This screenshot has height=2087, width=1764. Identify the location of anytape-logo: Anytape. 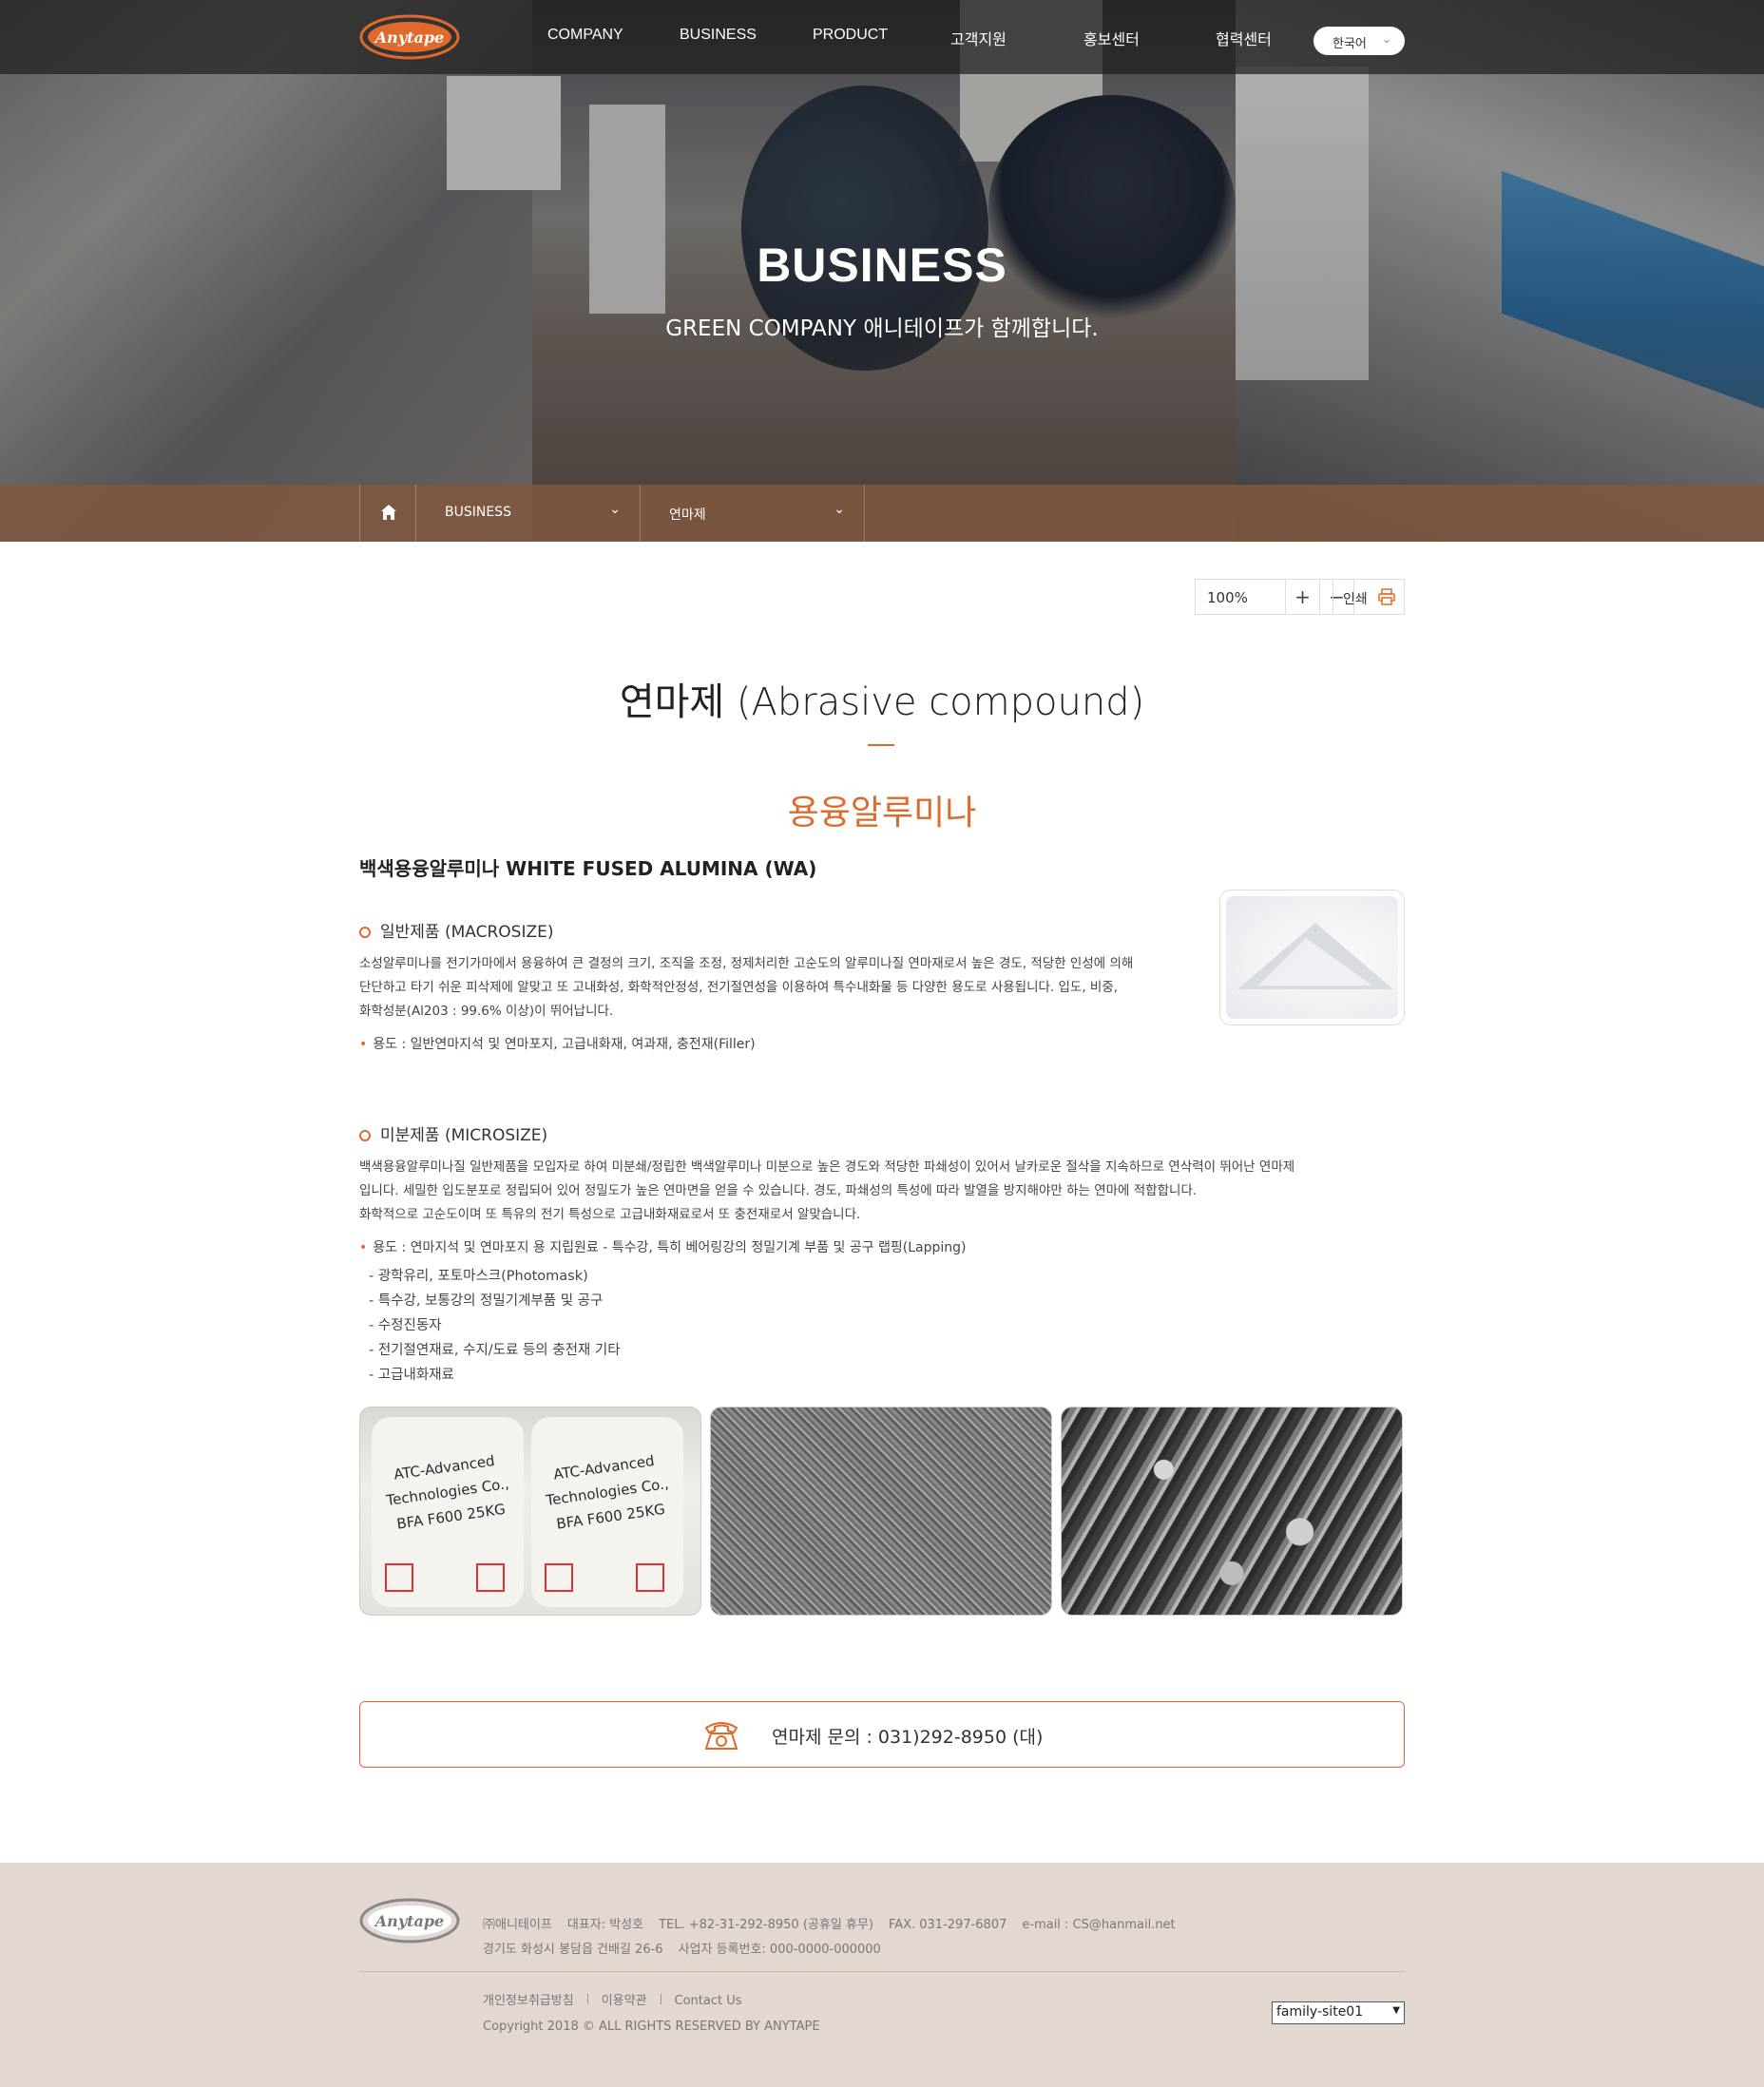
(409, 37).